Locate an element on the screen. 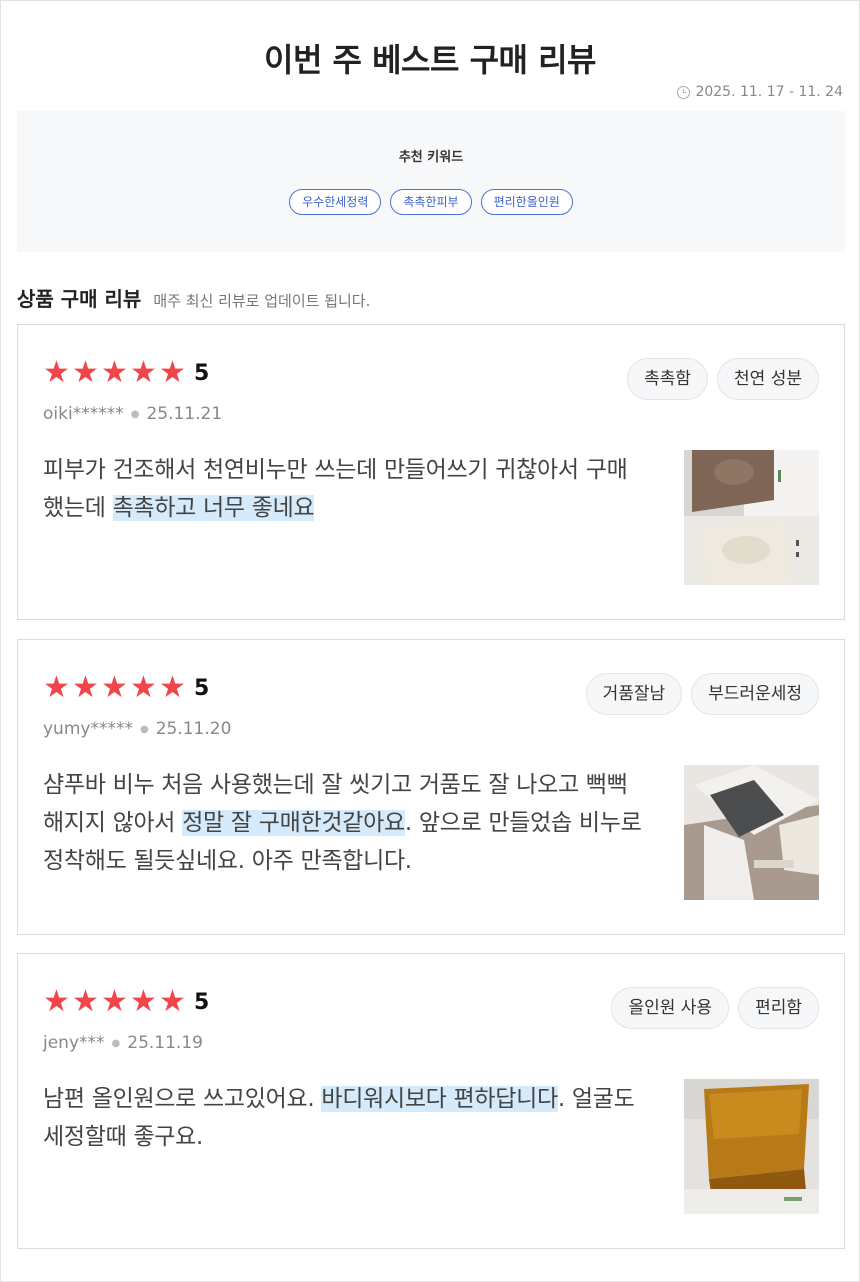 Image resolution: width=860 pixels, height=1282 pixels. review-text-highlight: 정말 잘 구매한것같아요 is located at coordinates (293, 823).